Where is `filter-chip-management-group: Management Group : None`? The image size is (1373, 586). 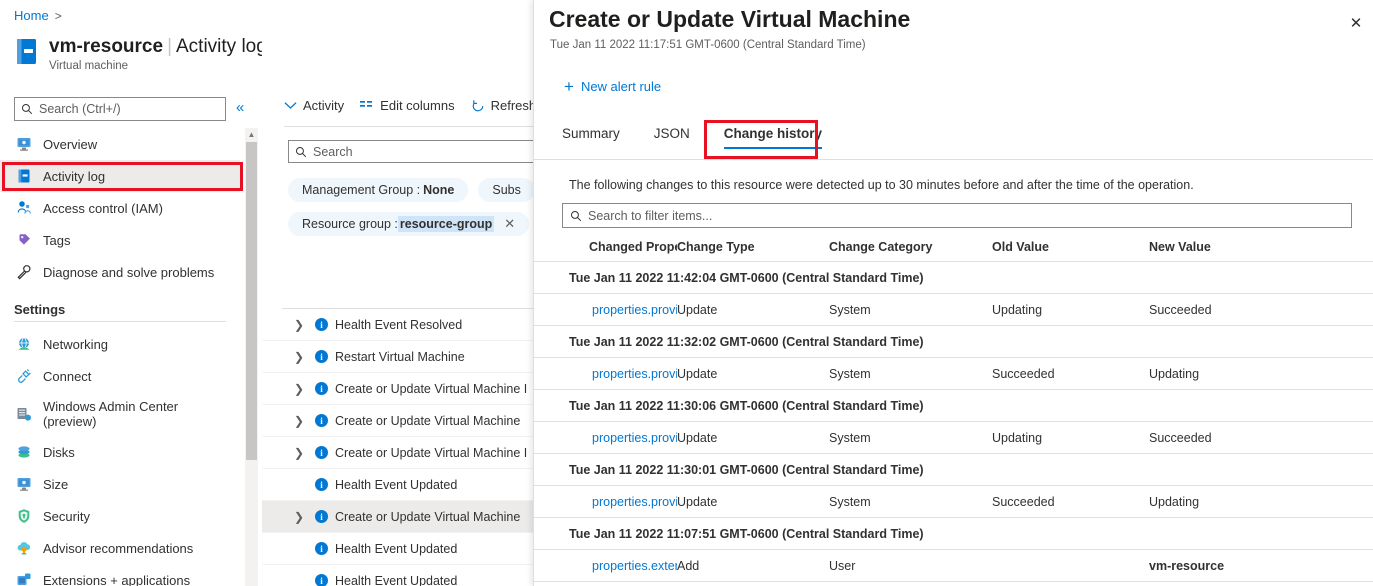
filter-chip-management-group: Management Group : None is located at coordinates (378, 190).